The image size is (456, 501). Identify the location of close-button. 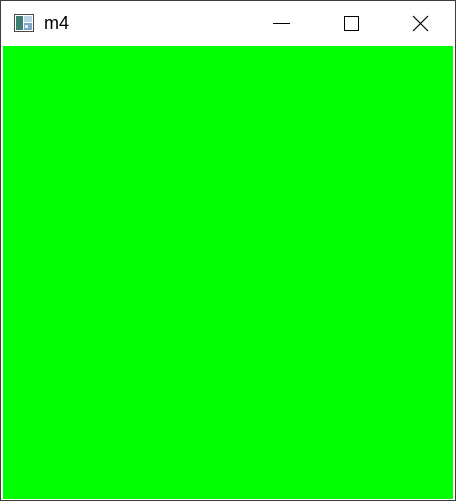
(420, 23).